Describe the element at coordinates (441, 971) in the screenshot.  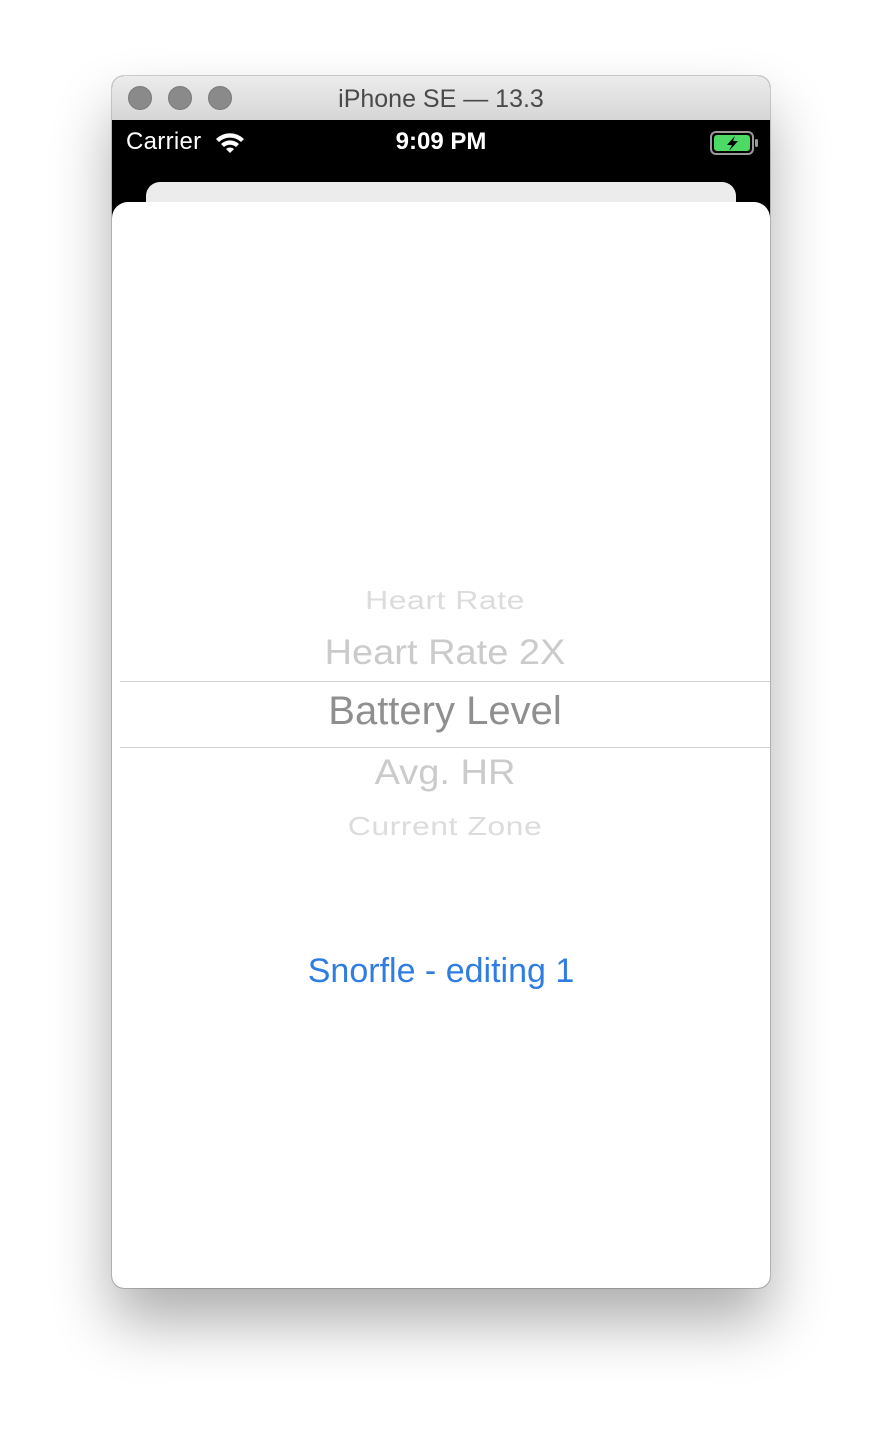
I see `snorfle-edit-button: Snorfle - editing 1` at that location.